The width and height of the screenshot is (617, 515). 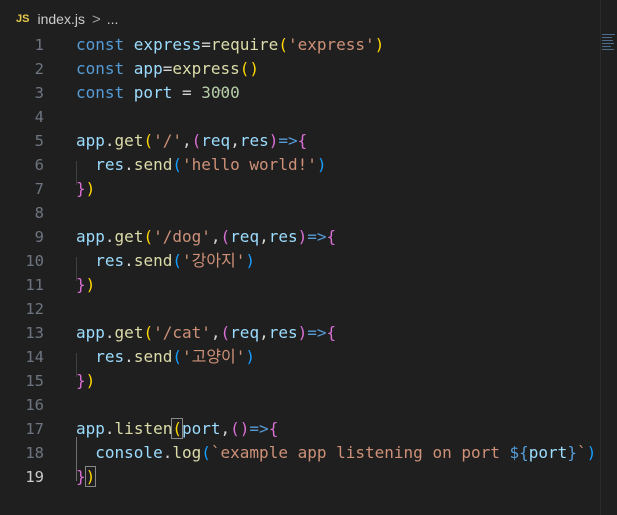 I want to click on code-text: const port = 3000, so click(x=158, y=93).